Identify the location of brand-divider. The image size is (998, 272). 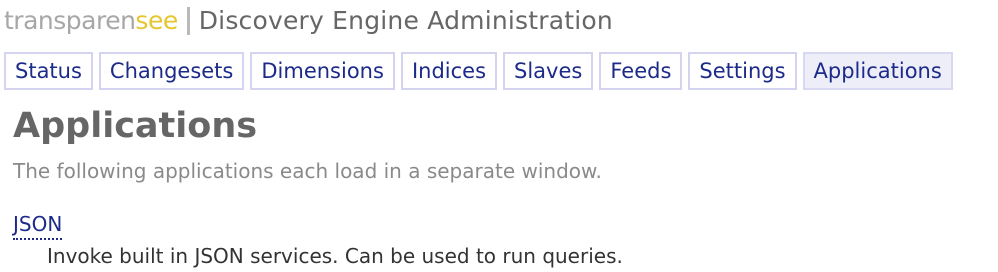
(188, 21).